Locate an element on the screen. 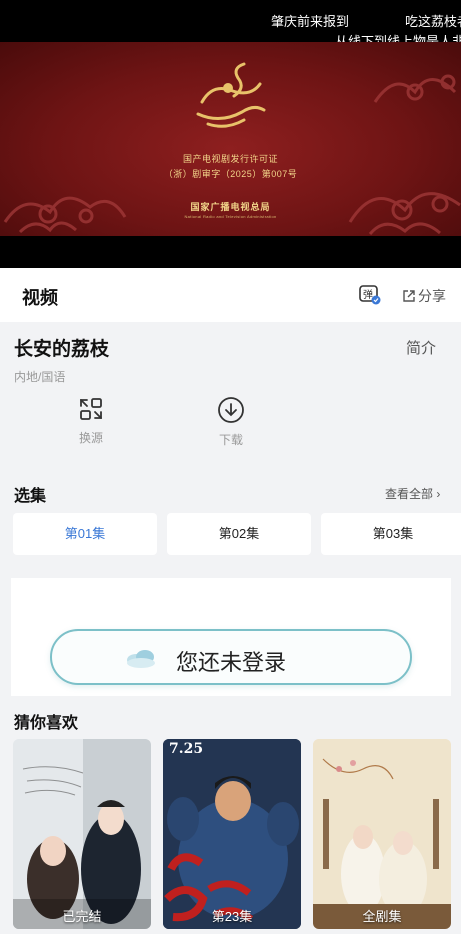 The image size is (461, 934). danmaku-comment: 肇庆前来报到 is located at coordinates (310, 21).